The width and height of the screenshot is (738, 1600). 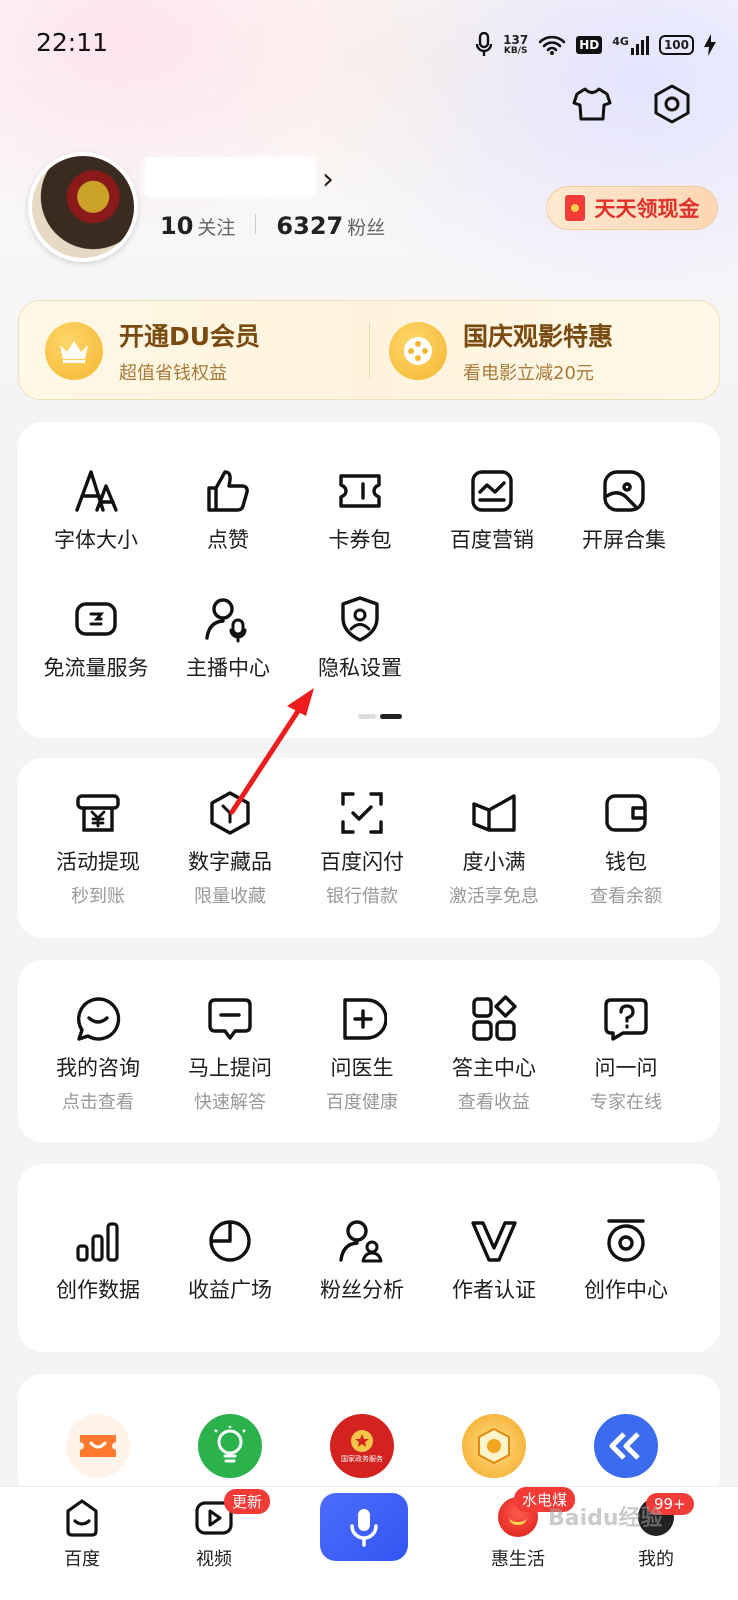 I want to click on creator-data: 创作数据, so click(x=98, y=1260).